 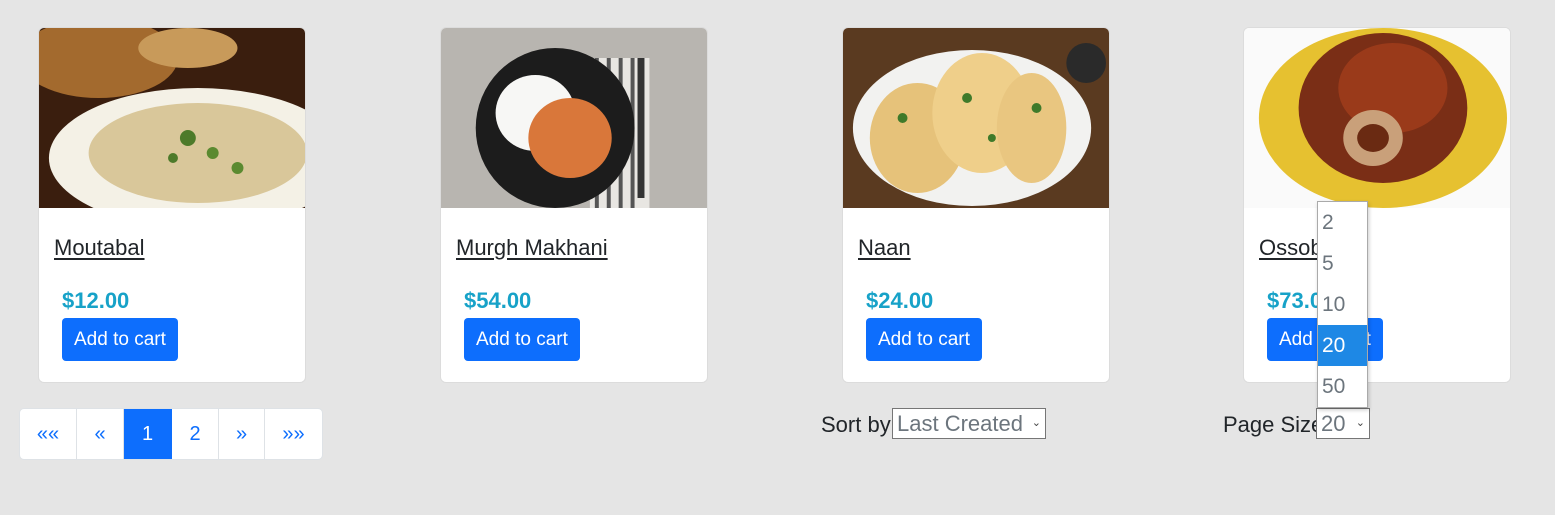 I want to click on last-page-button: »», so click(x=293, y=434).